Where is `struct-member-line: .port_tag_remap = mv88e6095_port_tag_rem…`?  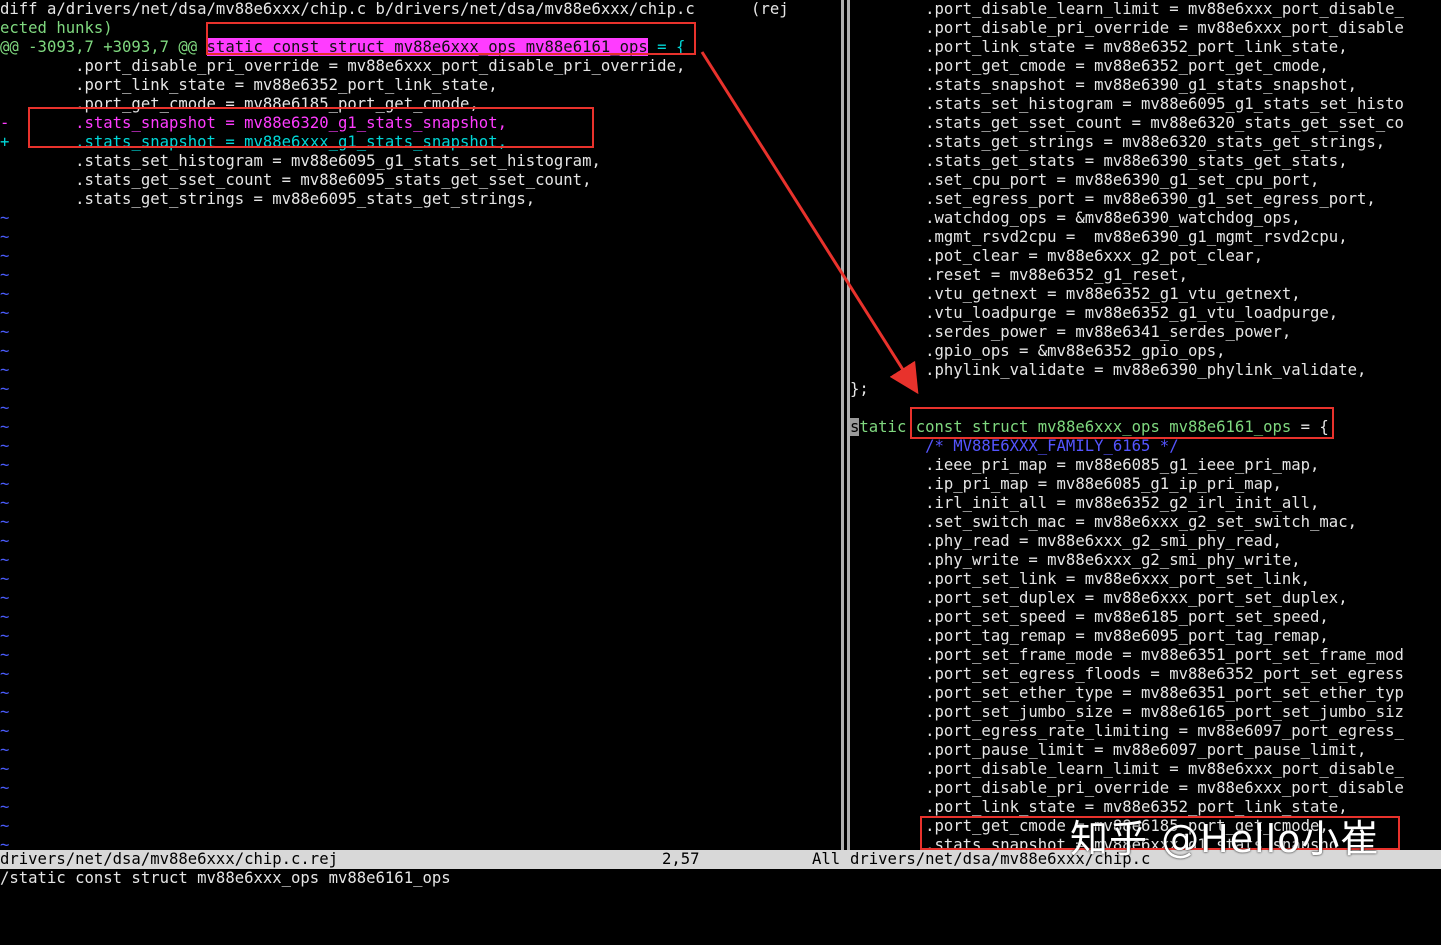 struct-member-line: .port_tag_remap = mv88e6095_port_tag_rem… is located at coordinates (1089, 636).